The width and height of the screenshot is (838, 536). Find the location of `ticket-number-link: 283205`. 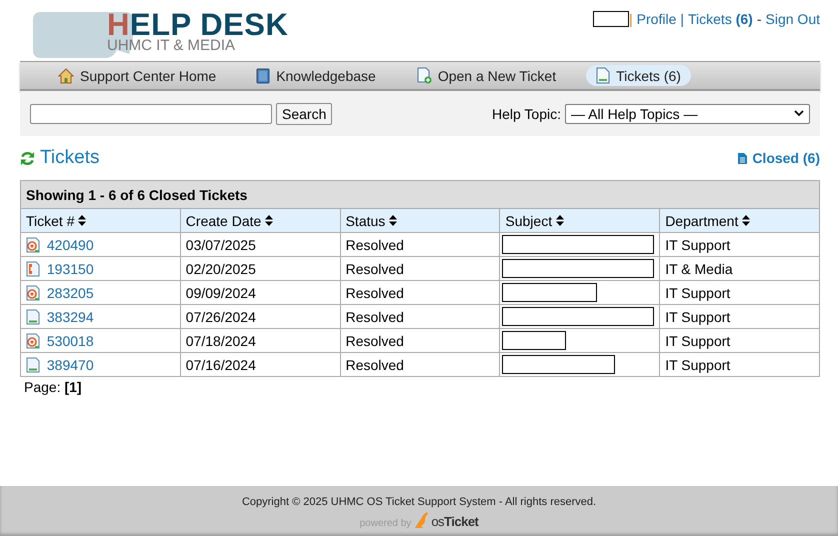

ticket-number-link: 283205 is located at coordinates (70, 292).